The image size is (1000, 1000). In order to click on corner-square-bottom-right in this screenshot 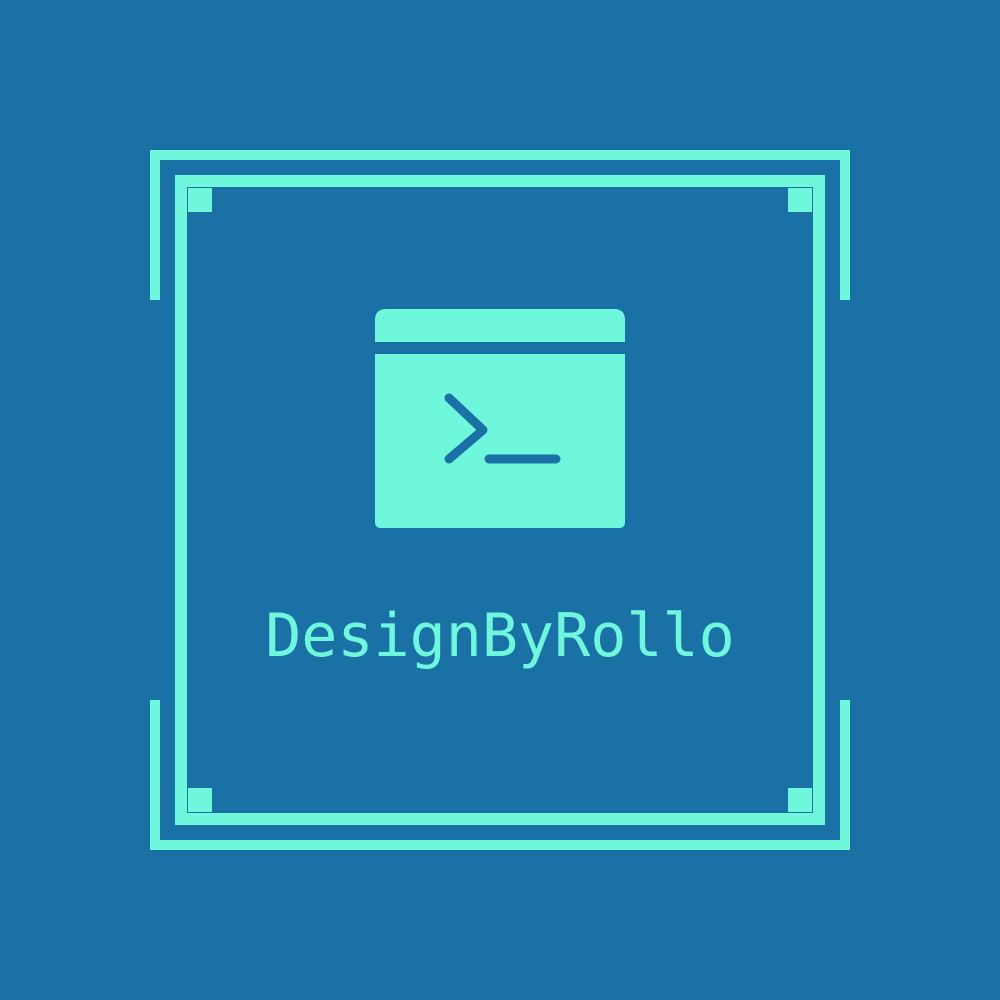, I will do `click(800, 800)`.